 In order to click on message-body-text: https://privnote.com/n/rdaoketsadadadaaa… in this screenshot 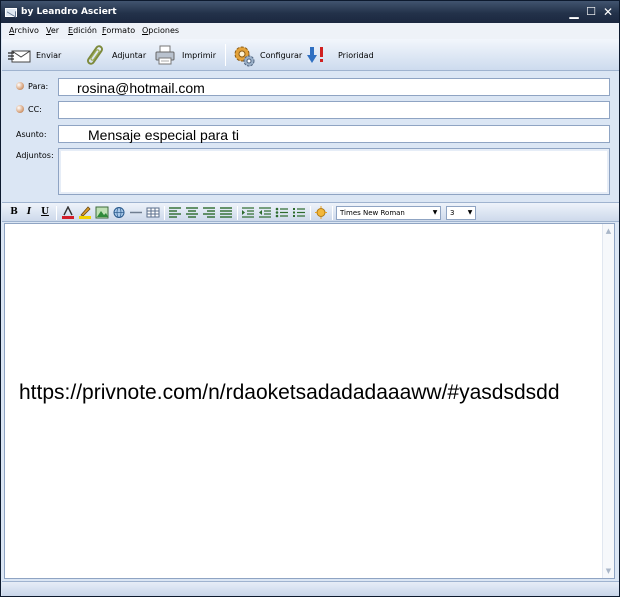, I will do `click(289, 392)`.